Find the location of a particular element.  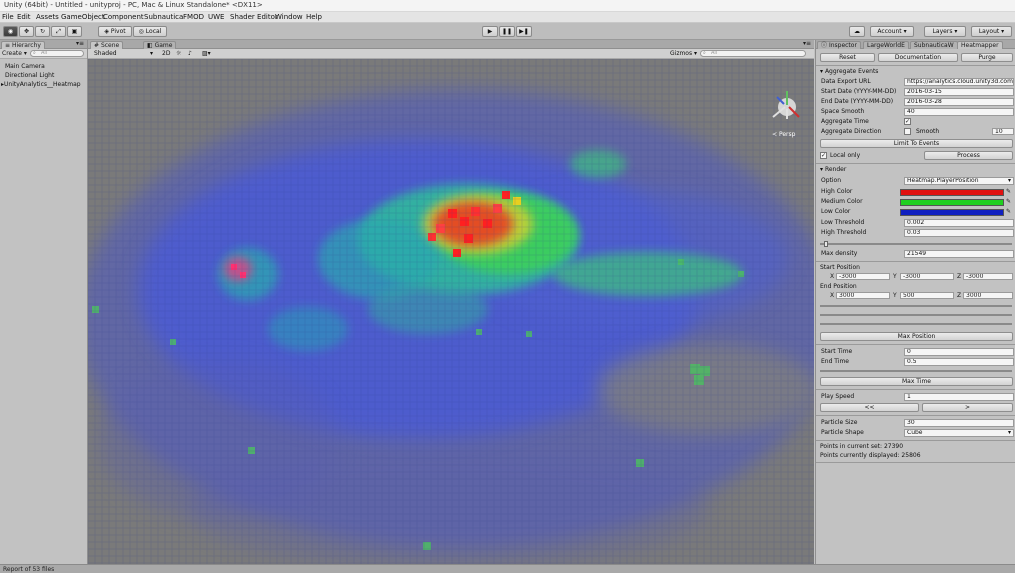

threshold-slider-handle is located at coordinates (826, 244).